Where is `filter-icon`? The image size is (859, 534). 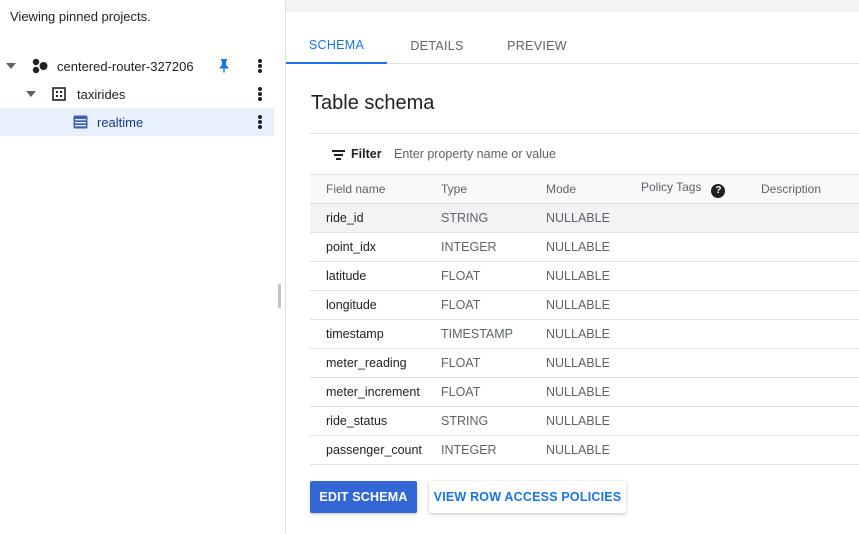
filter-icon is located at coordinates (338, 155).